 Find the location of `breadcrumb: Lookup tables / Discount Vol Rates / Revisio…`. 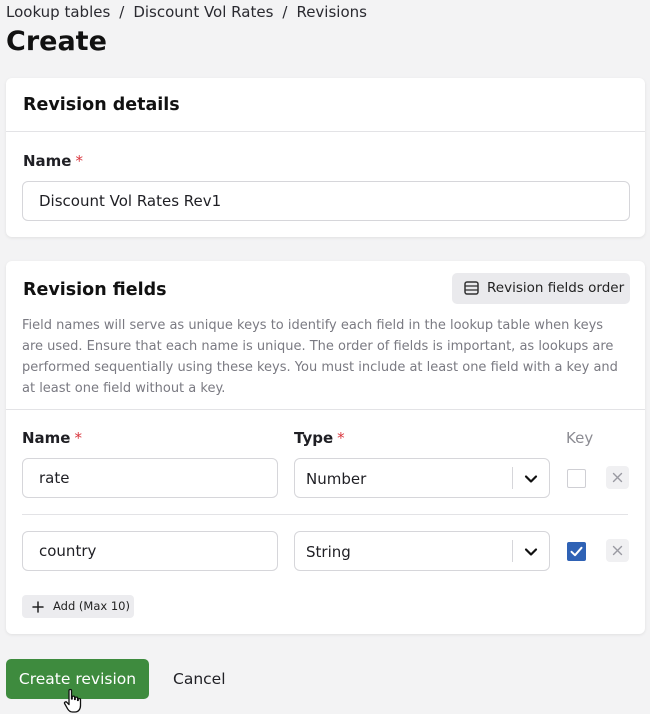

breadcrumb: Lookup tables / Discount Vol Rates / Revisio… is located at coordinates (186, 12).